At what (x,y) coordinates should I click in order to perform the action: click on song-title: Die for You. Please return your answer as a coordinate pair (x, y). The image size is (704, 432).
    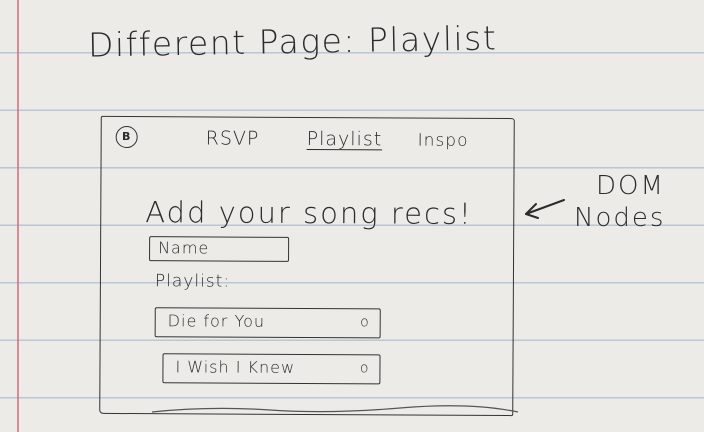
    Looking at the image, I should click on (216, 321).